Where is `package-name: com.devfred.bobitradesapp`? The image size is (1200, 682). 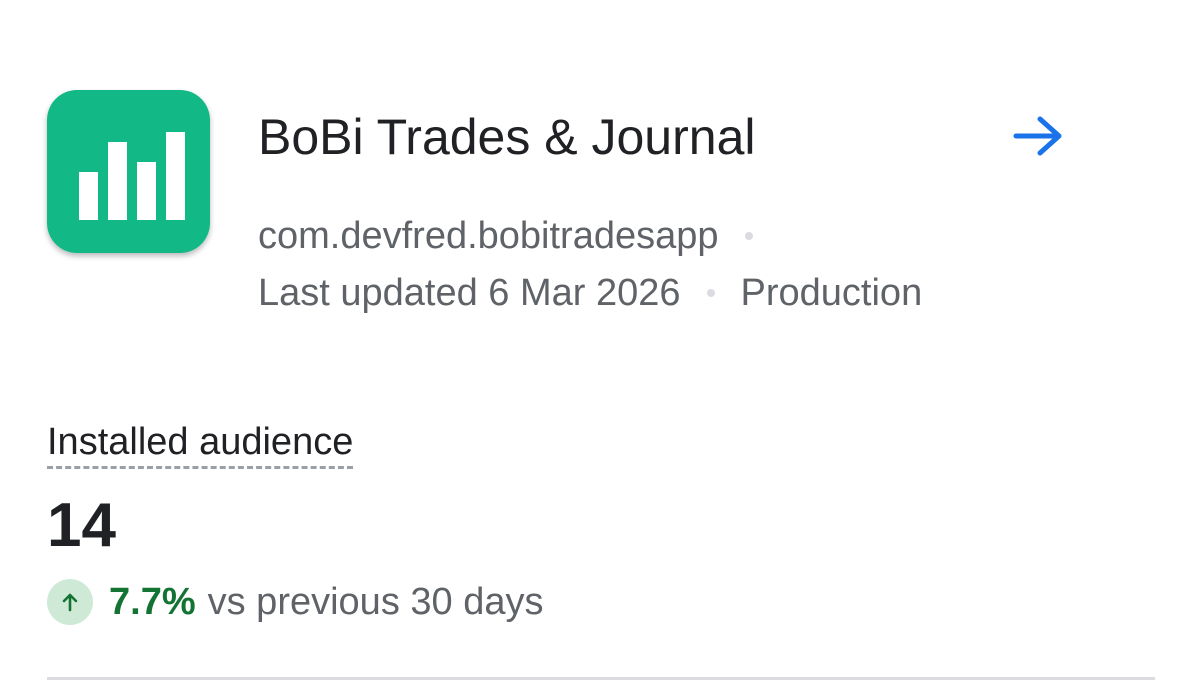 package-name: com.devfred.bobitradesapp is located at coordinates (488, 236).